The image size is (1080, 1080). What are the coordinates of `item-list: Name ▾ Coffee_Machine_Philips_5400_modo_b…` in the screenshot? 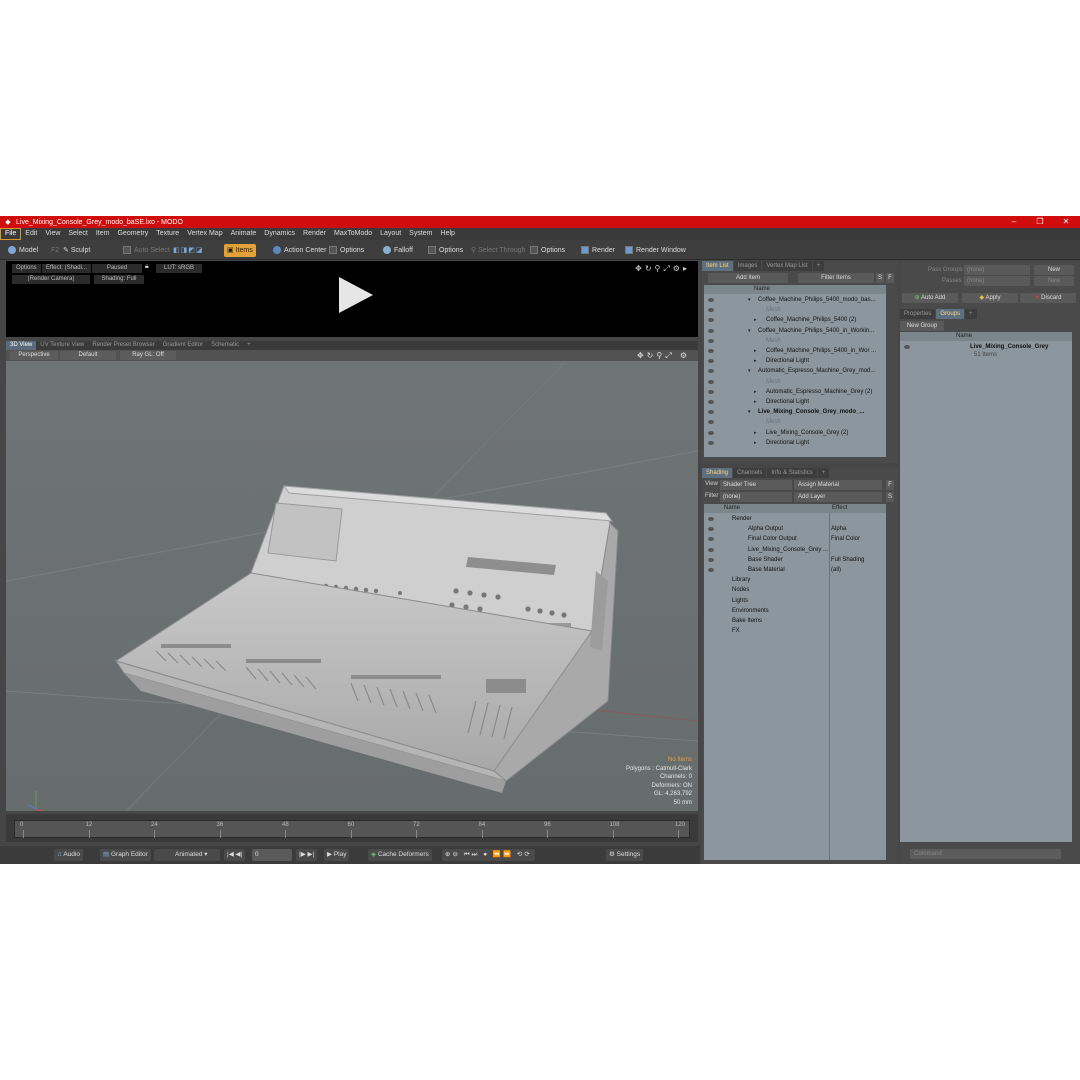 It's located at (795, 371).